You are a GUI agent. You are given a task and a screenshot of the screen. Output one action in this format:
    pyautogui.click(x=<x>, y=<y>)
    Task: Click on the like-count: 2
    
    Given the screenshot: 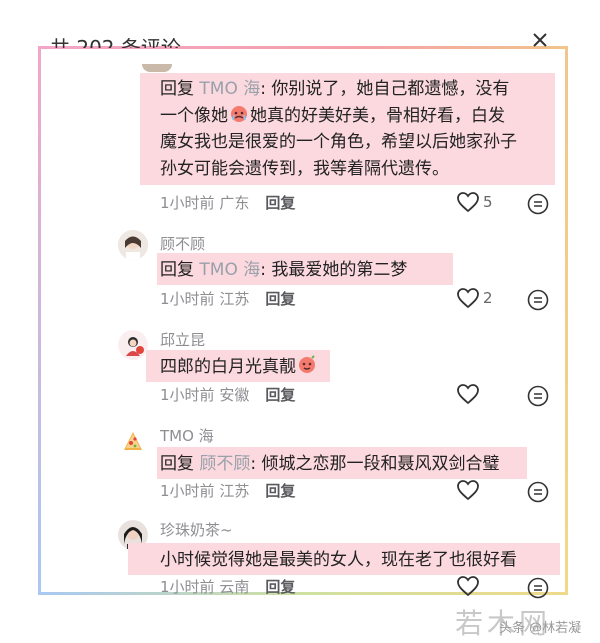 What is the action you would take?
    pyautogui.click(x=488, y=298)
    